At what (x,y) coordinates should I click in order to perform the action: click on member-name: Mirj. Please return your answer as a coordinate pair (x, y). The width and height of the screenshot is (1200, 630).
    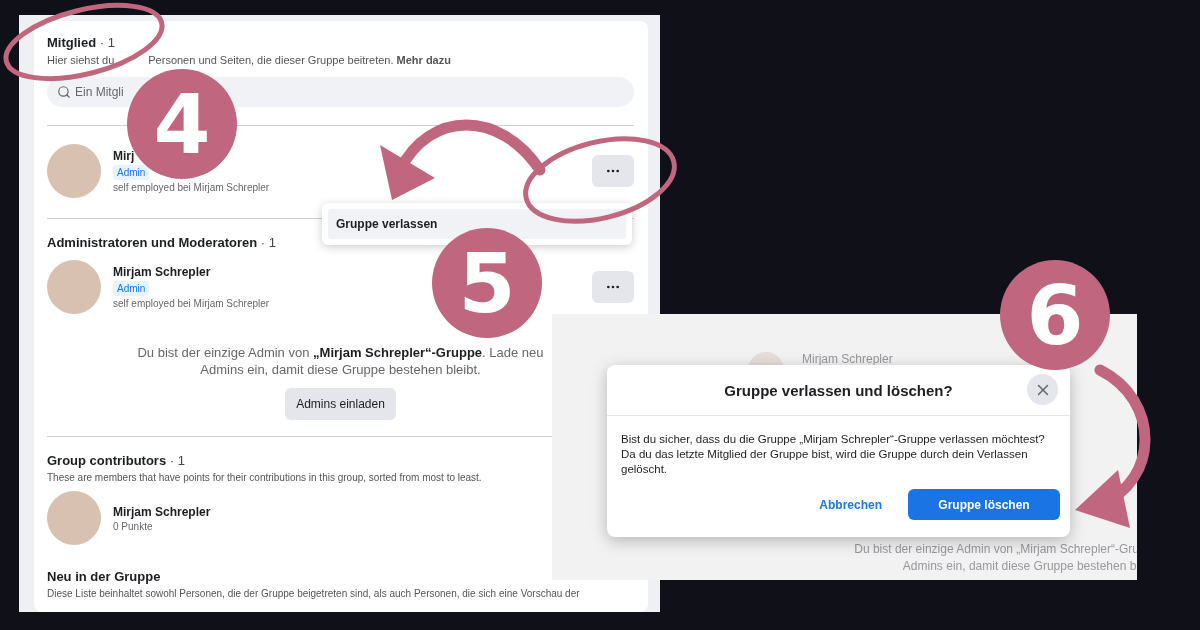
    Looking at the image, I should click on (124, 156).